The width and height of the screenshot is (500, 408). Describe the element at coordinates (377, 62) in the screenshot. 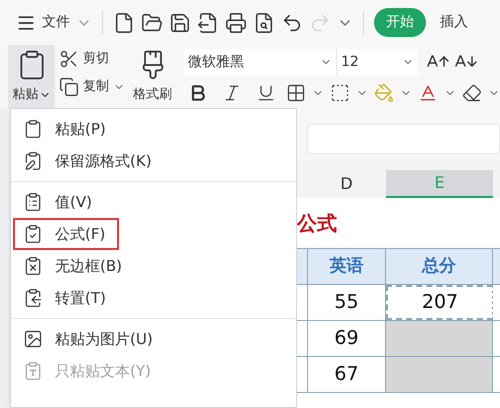

I see `font-size-field: 12` at that location.